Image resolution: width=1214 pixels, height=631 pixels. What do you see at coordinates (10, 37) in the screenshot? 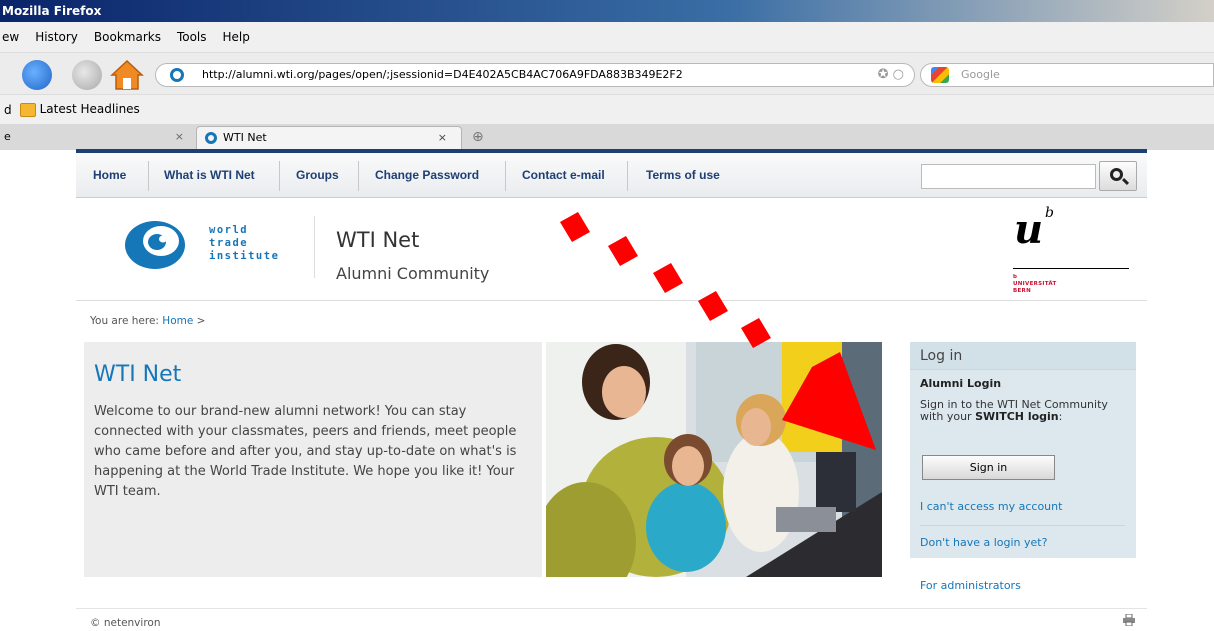
I see `menu-view: ew` at bounding box center [10, 37].